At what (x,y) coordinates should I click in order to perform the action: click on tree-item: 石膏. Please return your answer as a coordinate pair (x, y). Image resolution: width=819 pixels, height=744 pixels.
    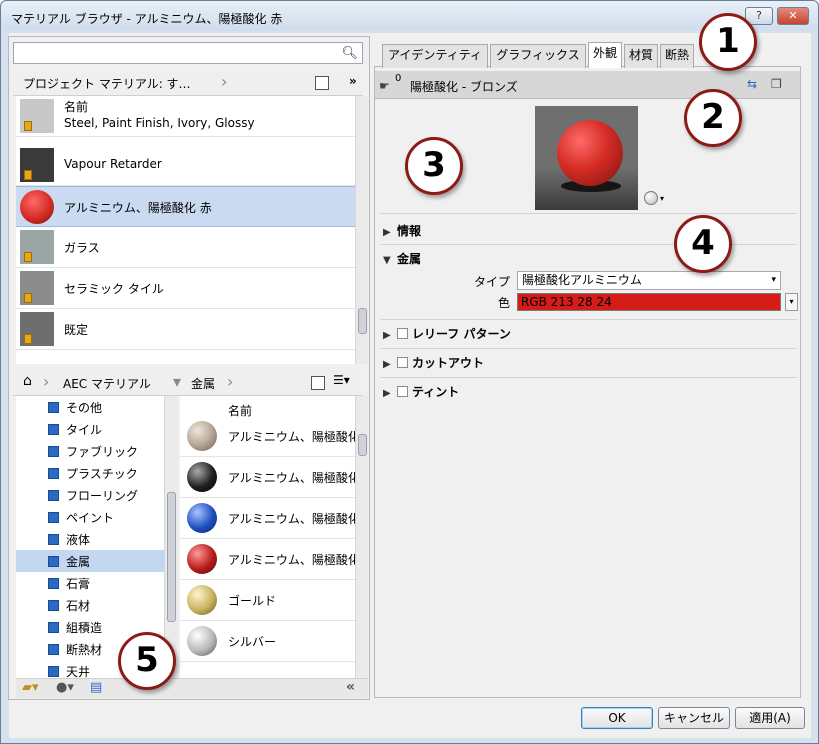
    Looking at the image, I should click on (90, 583).